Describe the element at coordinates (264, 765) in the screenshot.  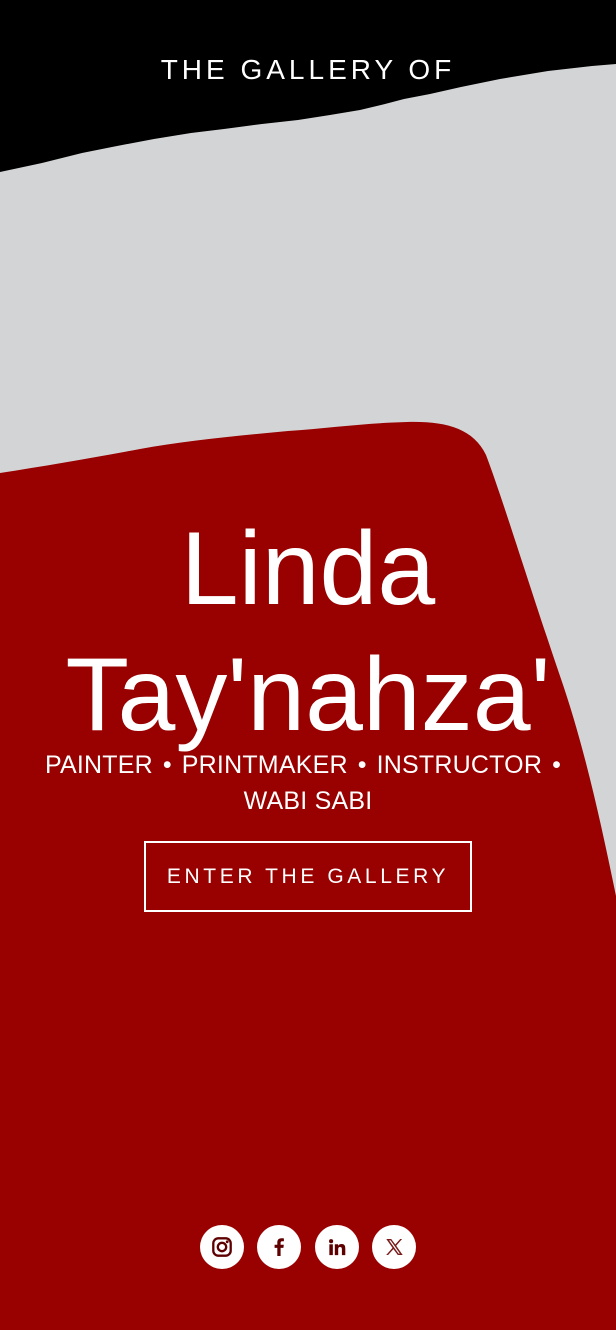
I see `role-printmaker: PRINTMAKER` at that location.